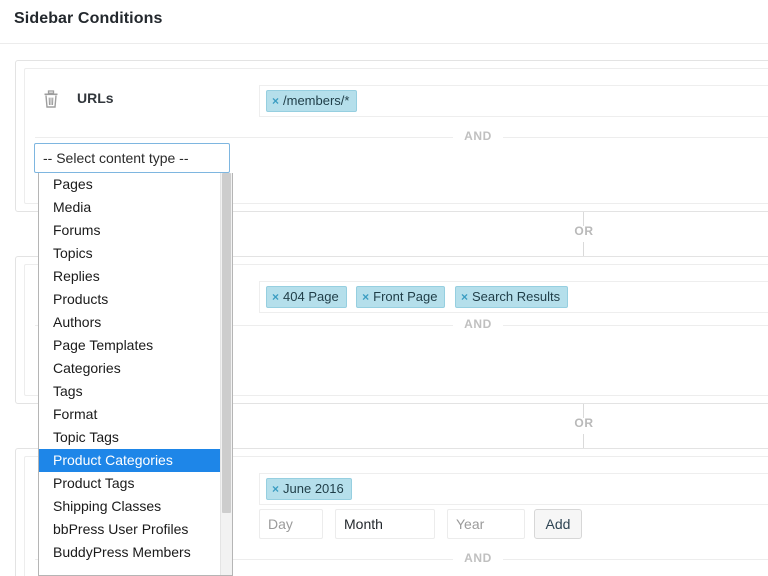 The height and width of the screenshot is (576, 768). I want to click on chip-label: 404 Page, so click(311, 296).